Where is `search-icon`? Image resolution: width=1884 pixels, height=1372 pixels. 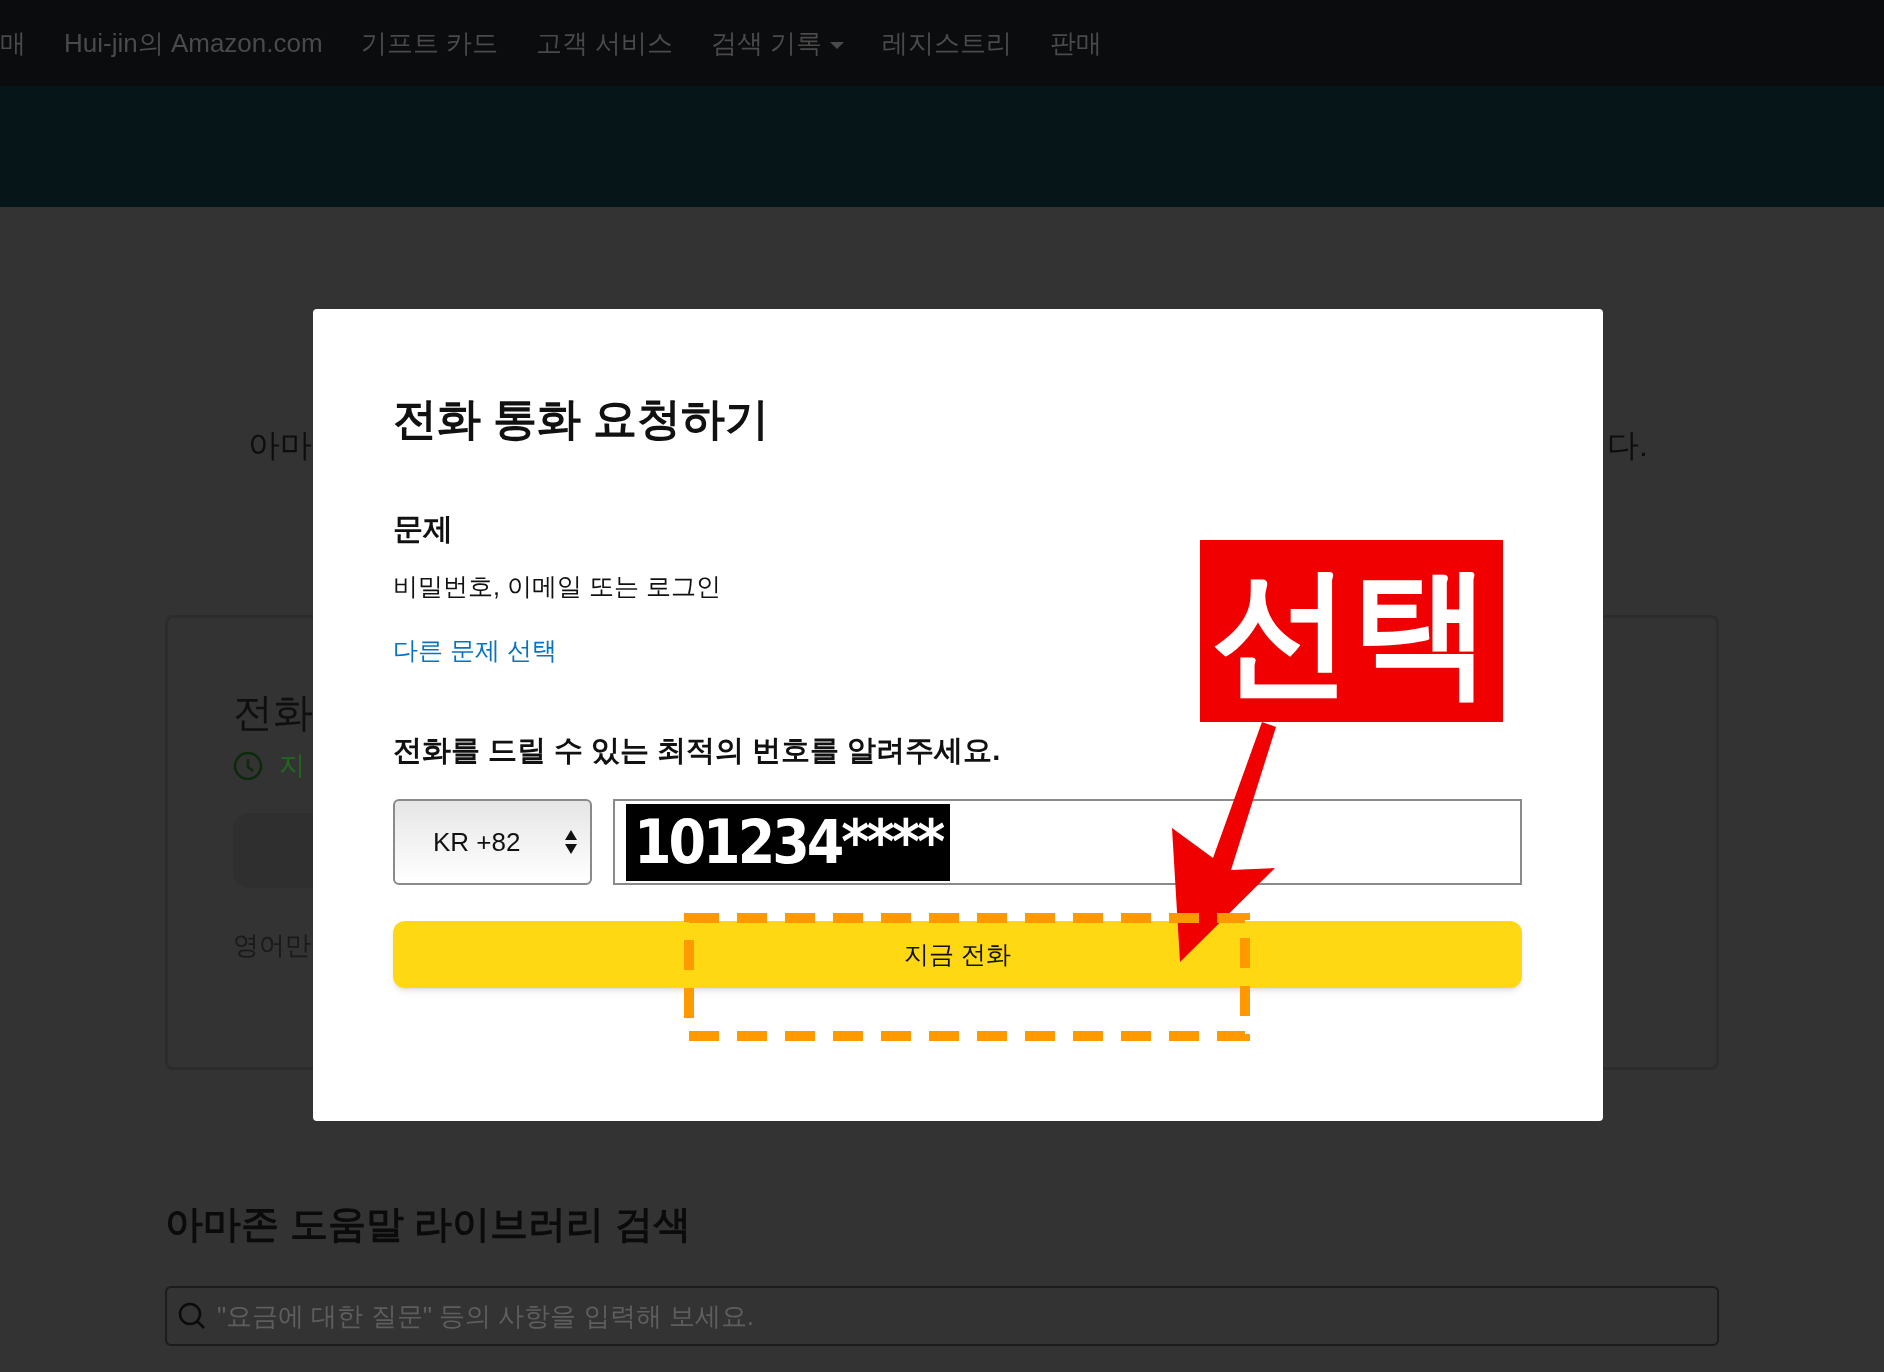
search-icon is located at coordinates (192, 1316).